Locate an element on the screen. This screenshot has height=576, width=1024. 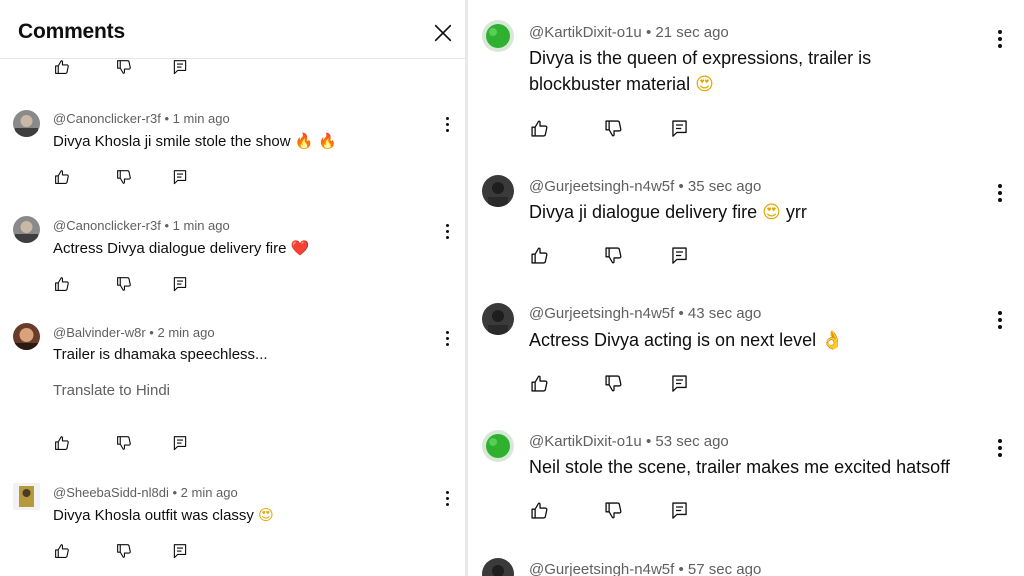
comment-body: Actress Divya dialogue delivery fire is located at coordinates (170, 248).